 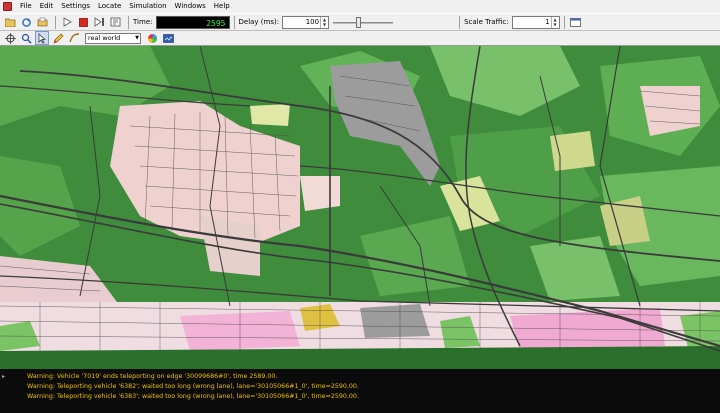 I want to click on menu-locate: Locate, so click(x=109, y=6).